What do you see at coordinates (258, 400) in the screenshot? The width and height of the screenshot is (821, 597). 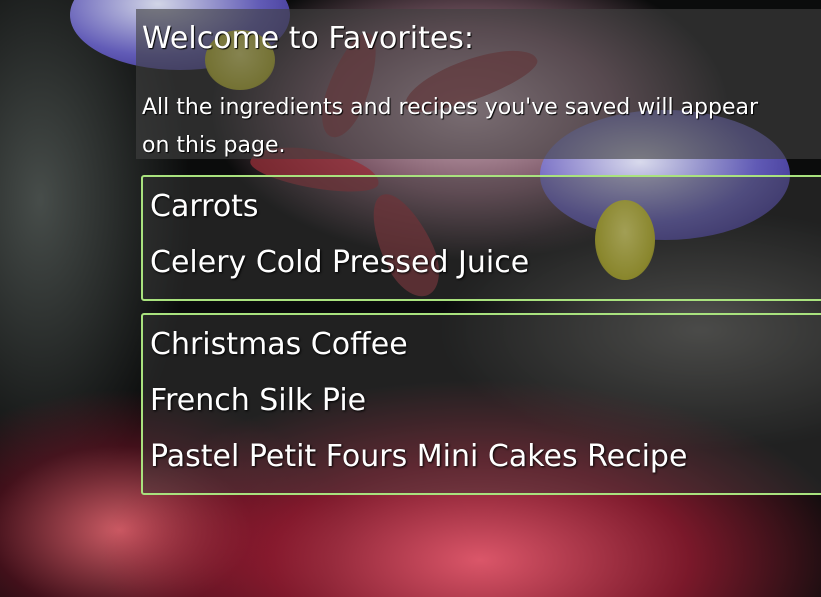 I see `recipe-item-french-silk-pie: French Silk Pie` at bounding box center [258, 400].